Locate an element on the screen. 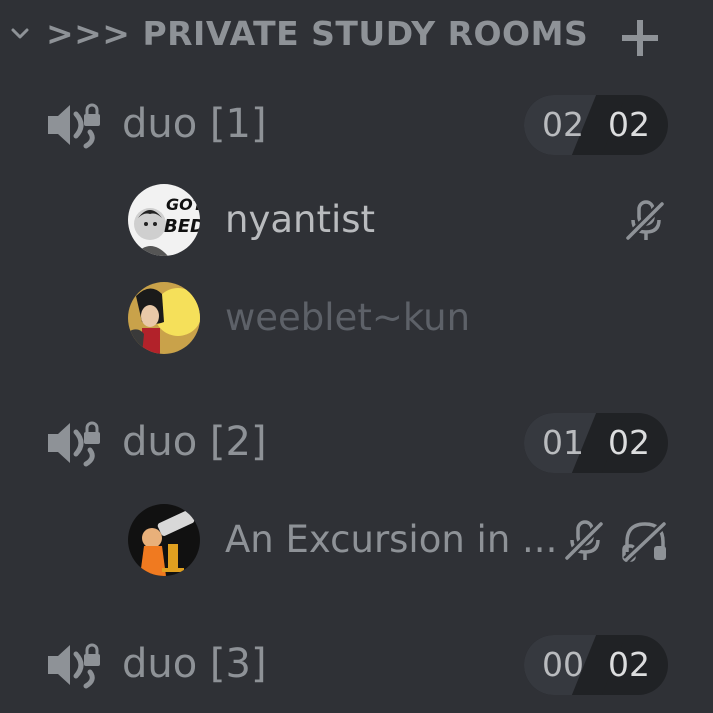 The width and height of the screenshot is (713, 713). avatar: GOT BED is located at coordinates (164, 220).